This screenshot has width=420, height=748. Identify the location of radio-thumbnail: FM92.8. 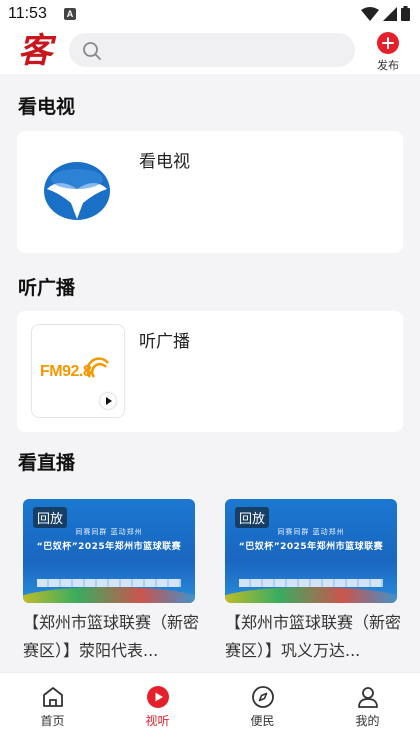
(78, 371).